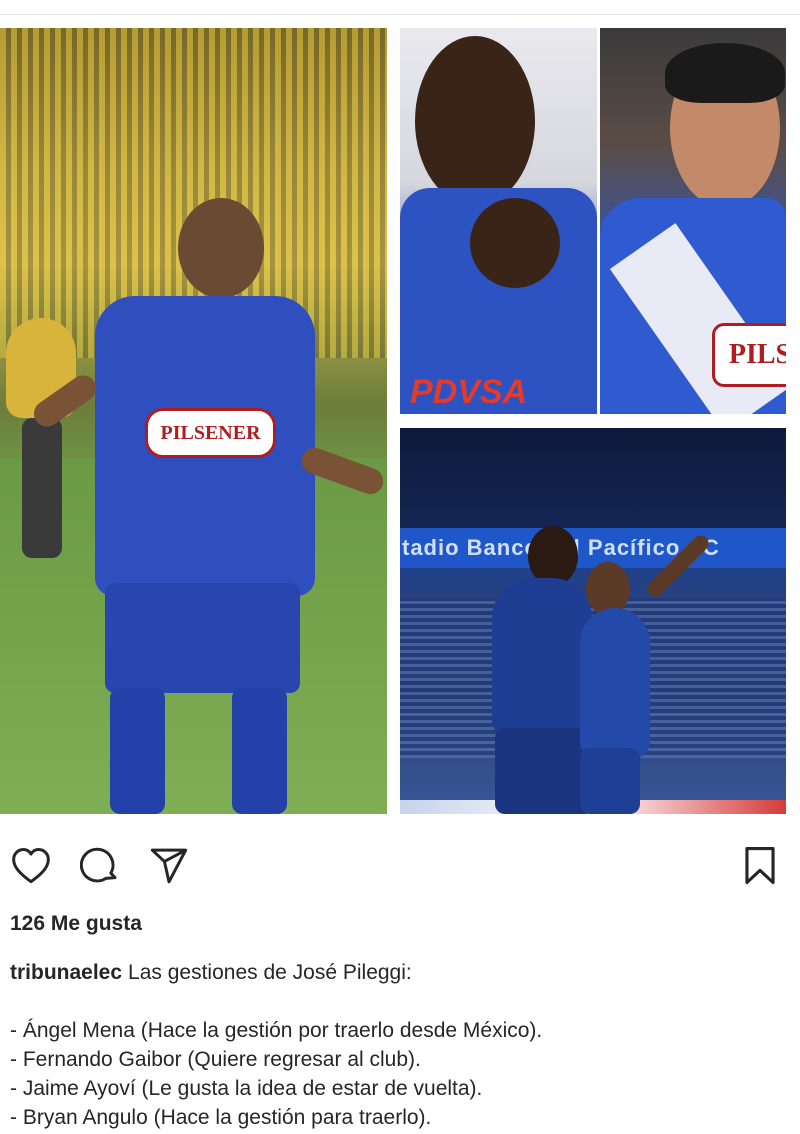 This screenshot has width=800, height=1134. Describe the element at coordinates (259, 751) in the screenshot. I see `player-right-leg` at that location.